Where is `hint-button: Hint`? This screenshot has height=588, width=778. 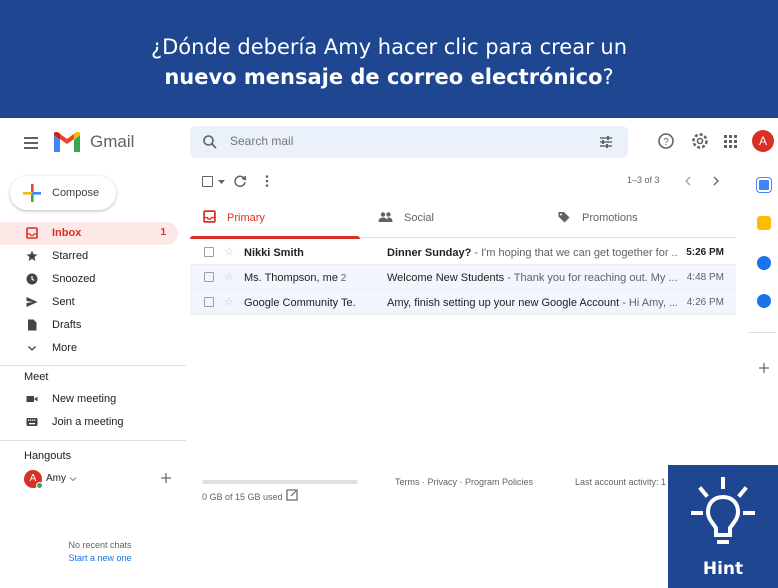 hint-button: Hint is located at coordinates (723, 526).